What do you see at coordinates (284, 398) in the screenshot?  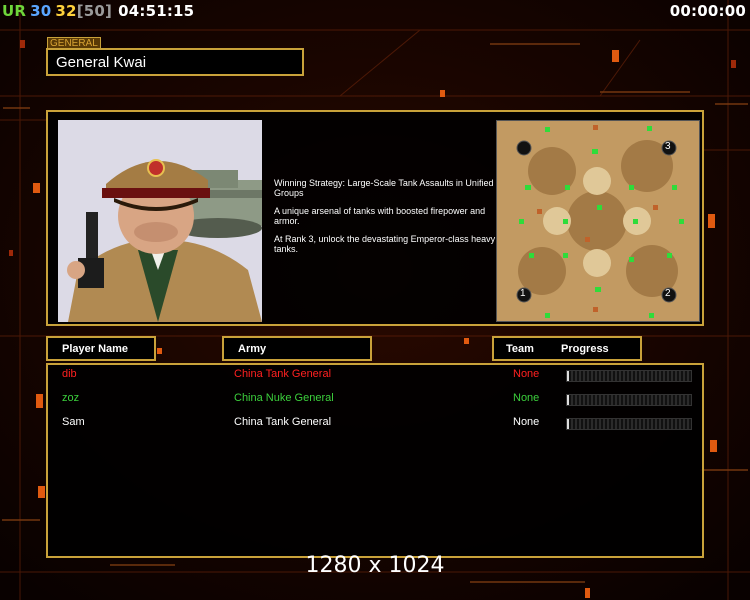 I see `player-army: China Nuke General` at bounding box center [284, 398].